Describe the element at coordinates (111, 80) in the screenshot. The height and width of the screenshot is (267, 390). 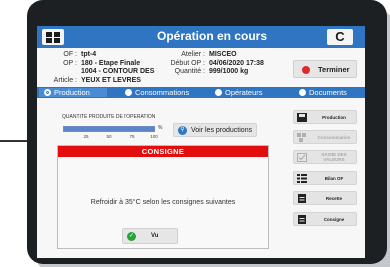
I see `article-value: YEUX ET LEVRES` at that location.